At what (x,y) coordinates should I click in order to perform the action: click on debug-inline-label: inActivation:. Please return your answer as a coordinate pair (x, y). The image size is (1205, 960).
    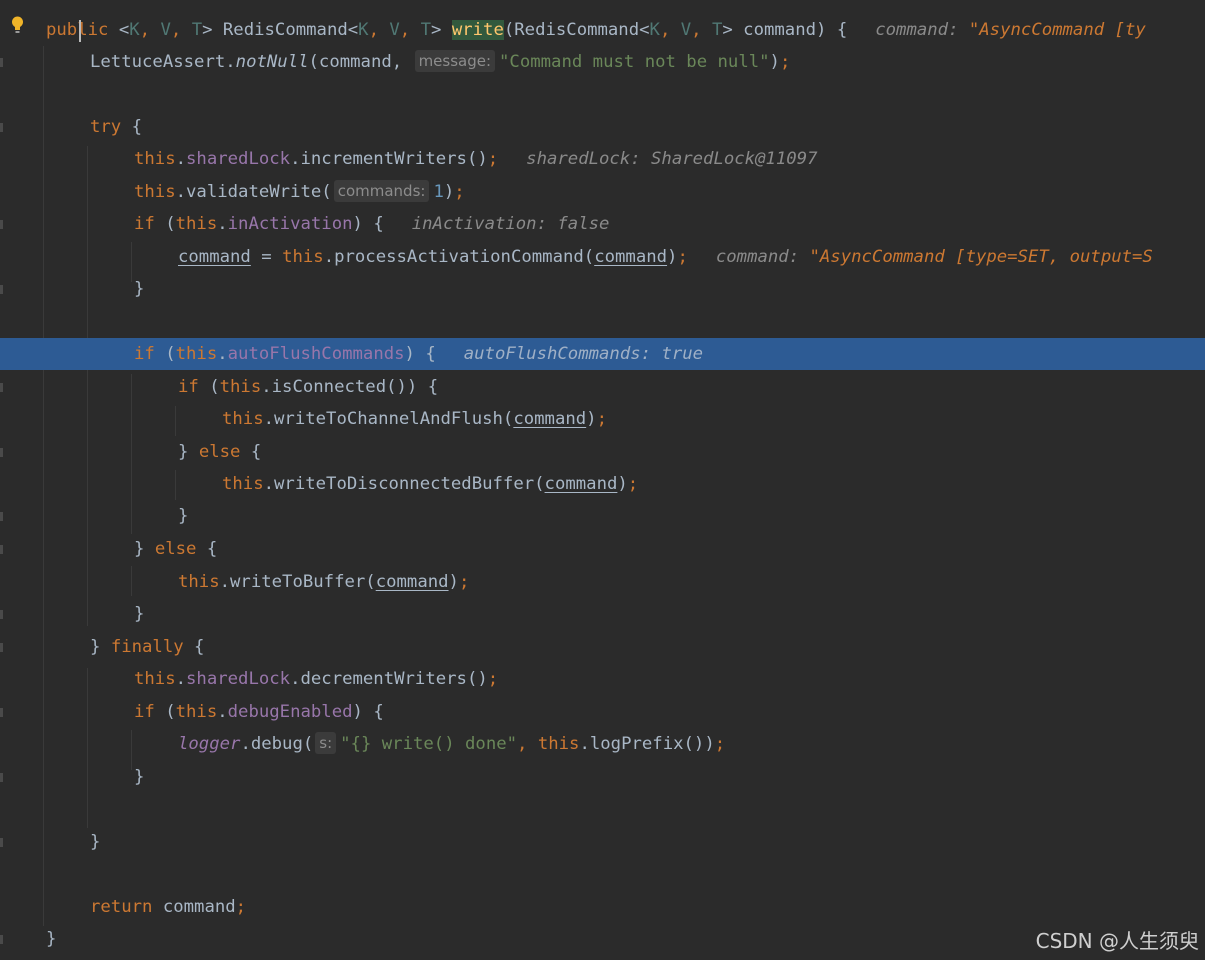
    Looking at the image, I should click on (479, 224).